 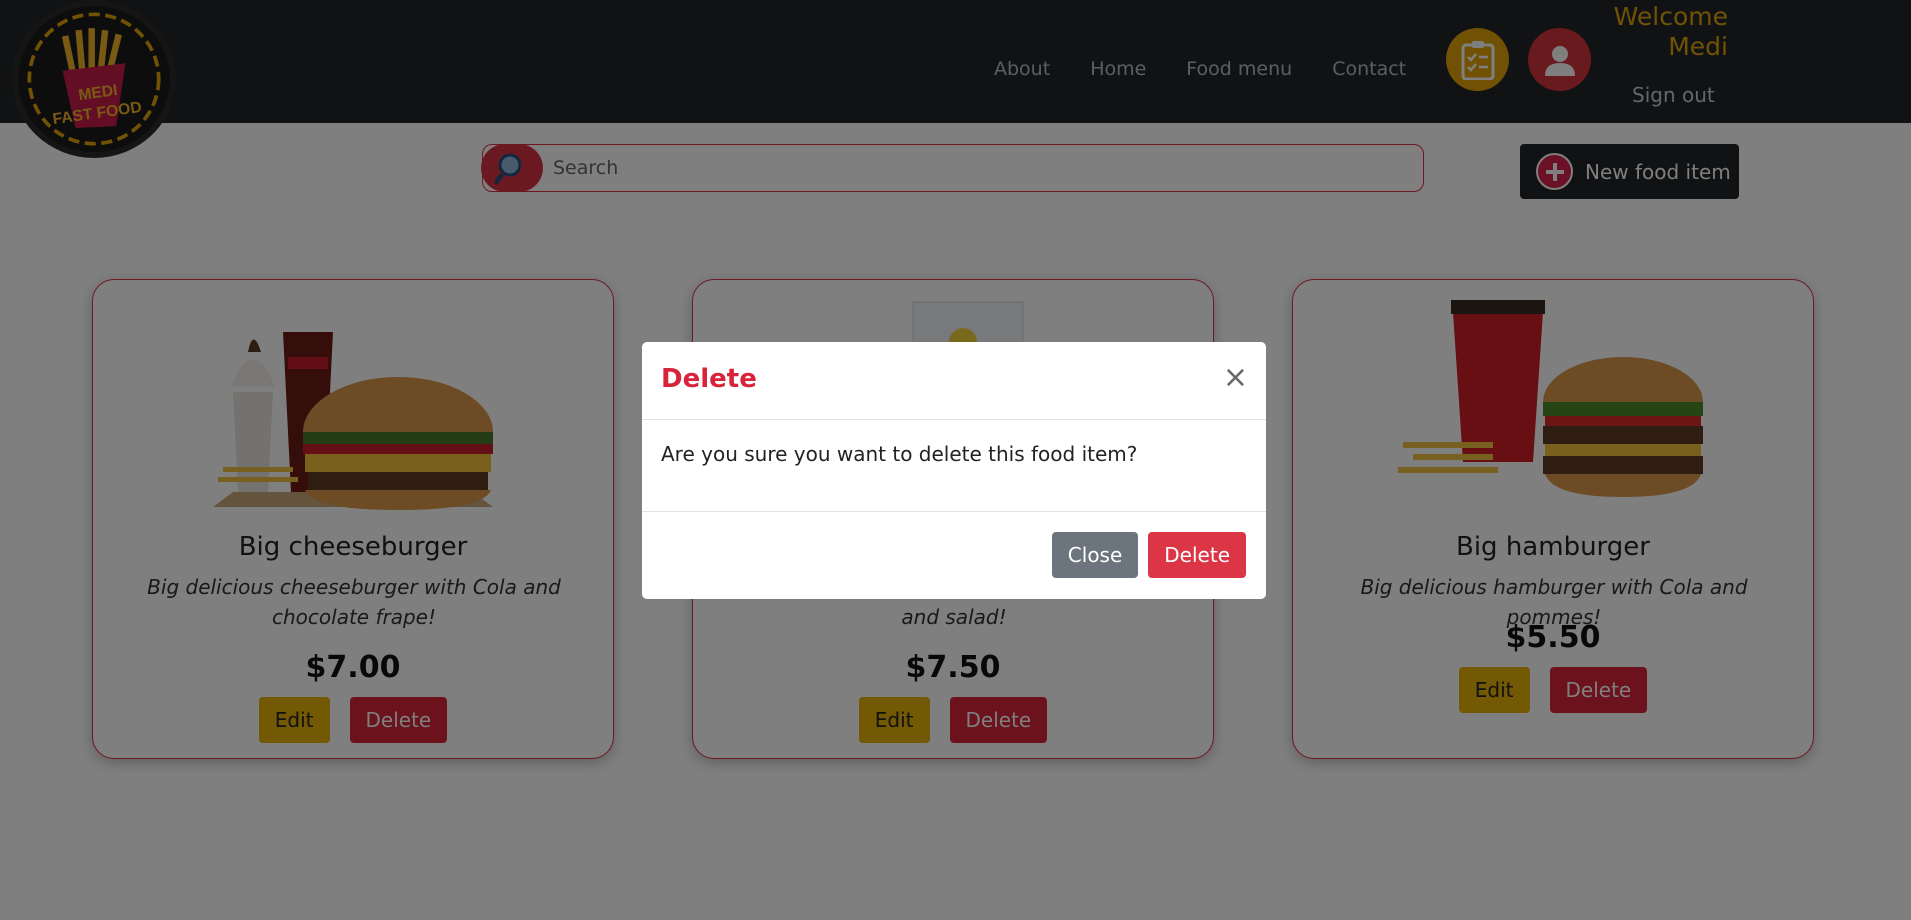 I want to click on close-button: Close, so click(x=1095, y=555).